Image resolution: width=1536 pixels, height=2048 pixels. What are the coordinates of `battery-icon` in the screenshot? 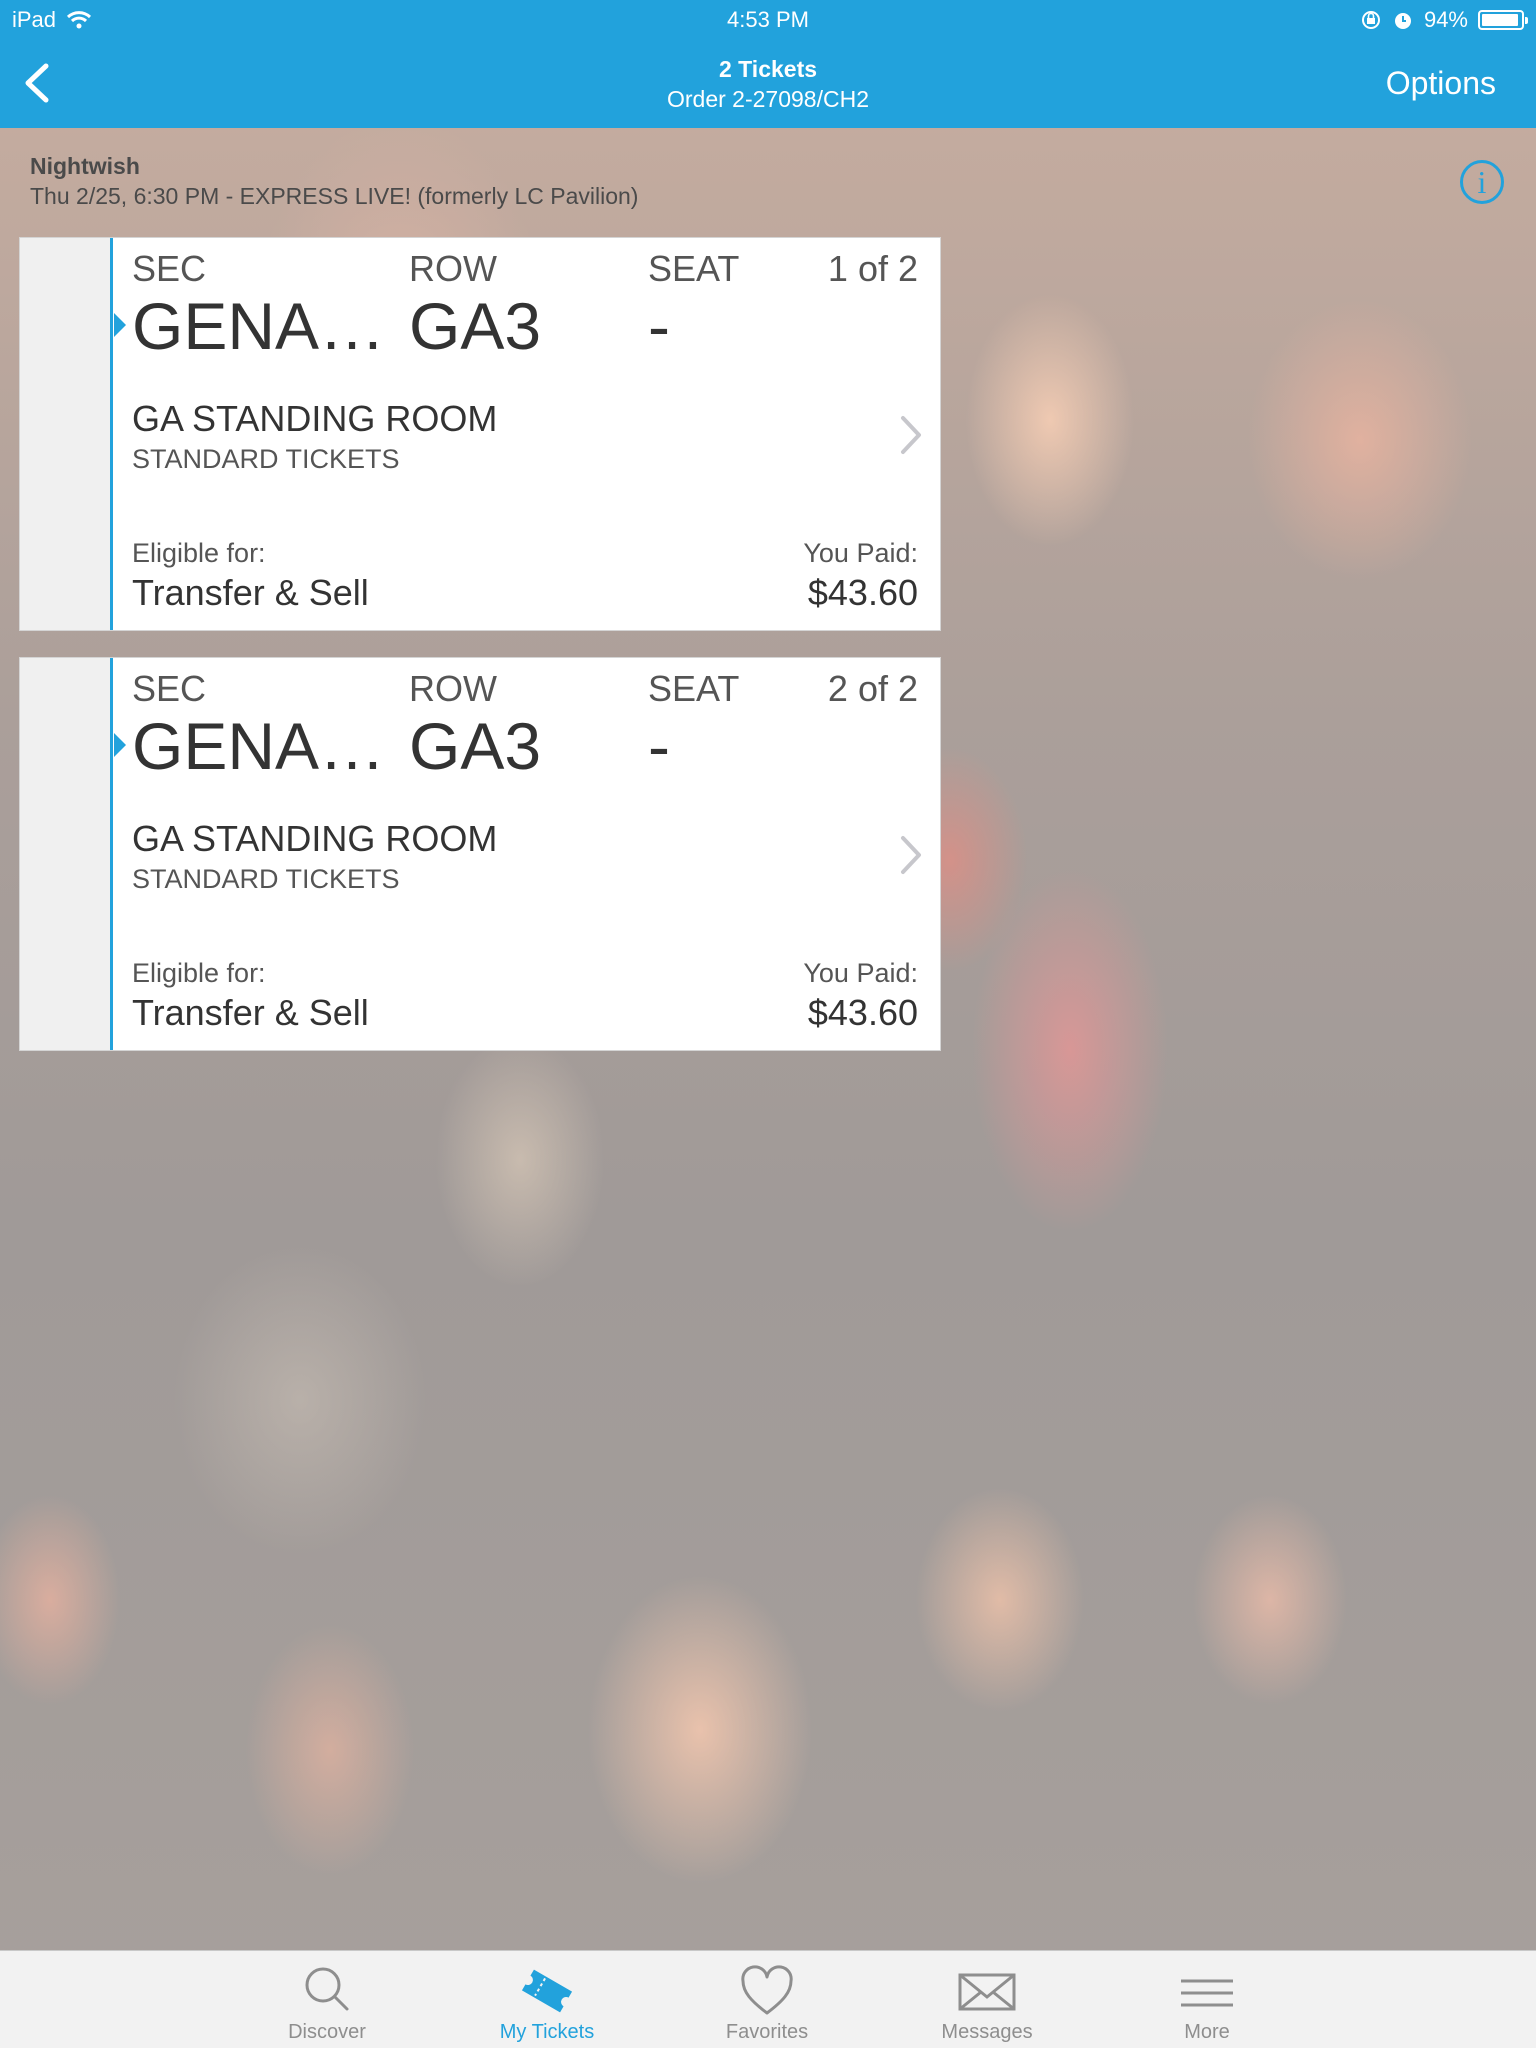 It's located at (1503, 20).